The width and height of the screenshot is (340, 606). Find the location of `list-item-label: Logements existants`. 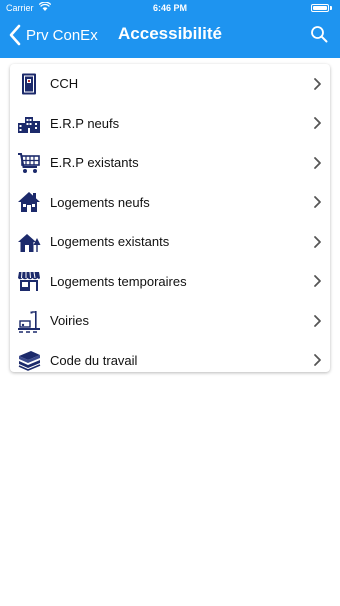

list-item-label: Logements existants is located at coordinates (110, 242).